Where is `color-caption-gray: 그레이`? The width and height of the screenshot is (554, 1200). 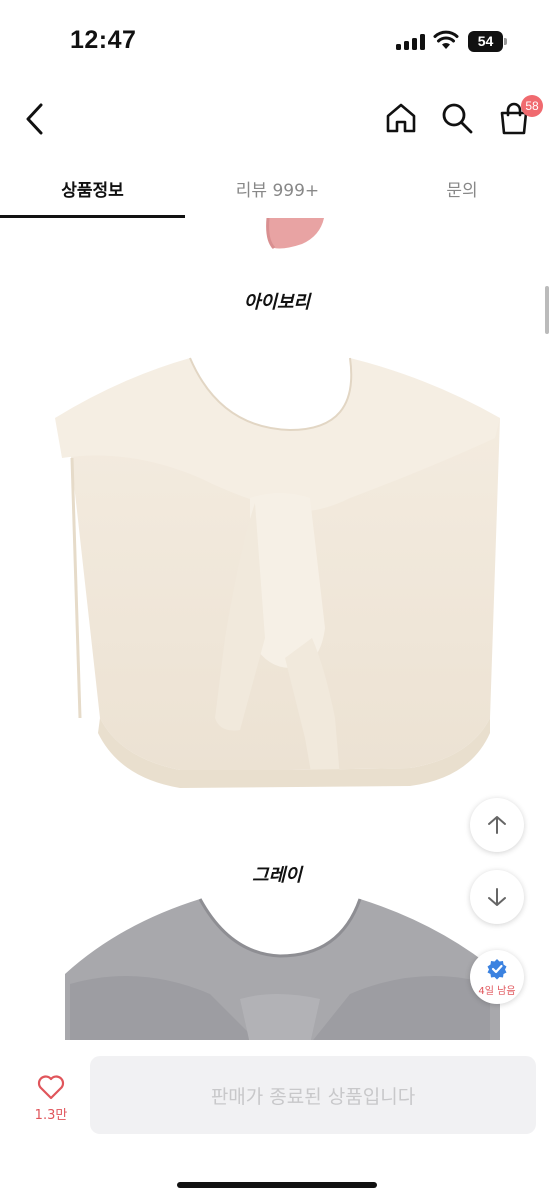 color-caption-gray: 그레이 is located at coordinates (277, 875).